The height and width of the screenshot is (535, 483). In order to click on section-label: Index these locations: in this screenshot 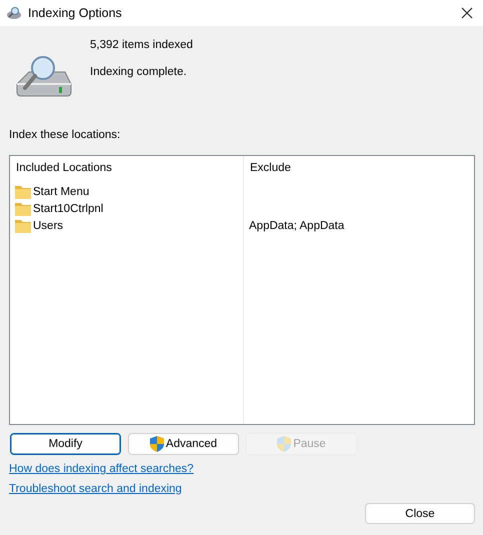, I will do `click(65, 135)`.